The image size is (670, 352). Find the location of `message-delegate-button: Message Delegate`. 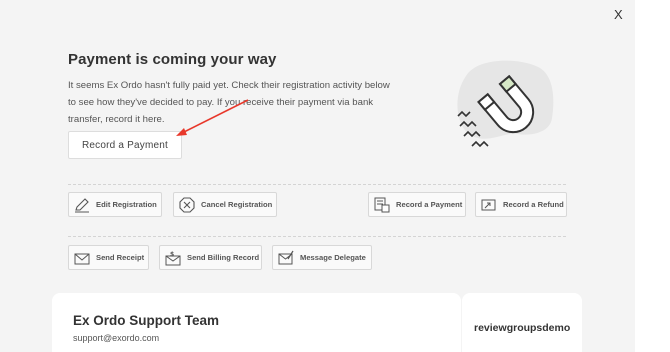

message-delegate-button: Message Delegate is located at coordinates (322, 257).